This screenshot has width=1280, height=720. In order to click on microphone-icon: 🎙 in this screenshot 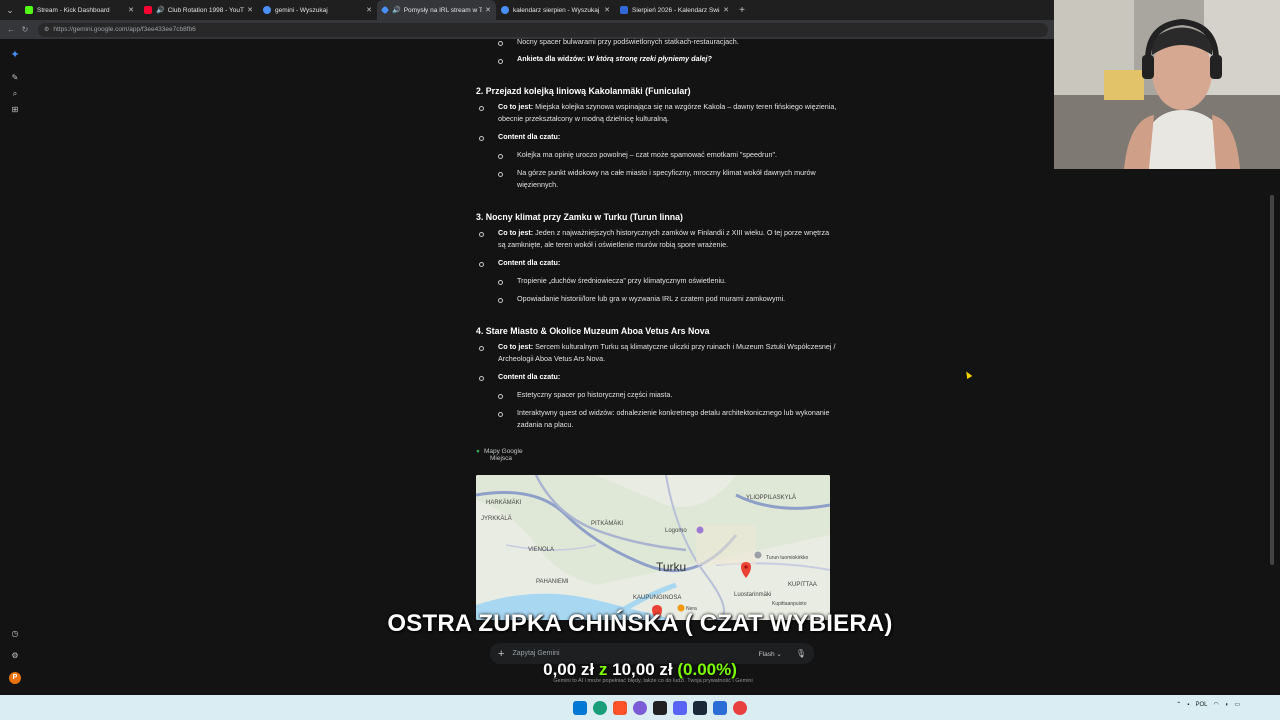, I will do `click(801, 653)`.